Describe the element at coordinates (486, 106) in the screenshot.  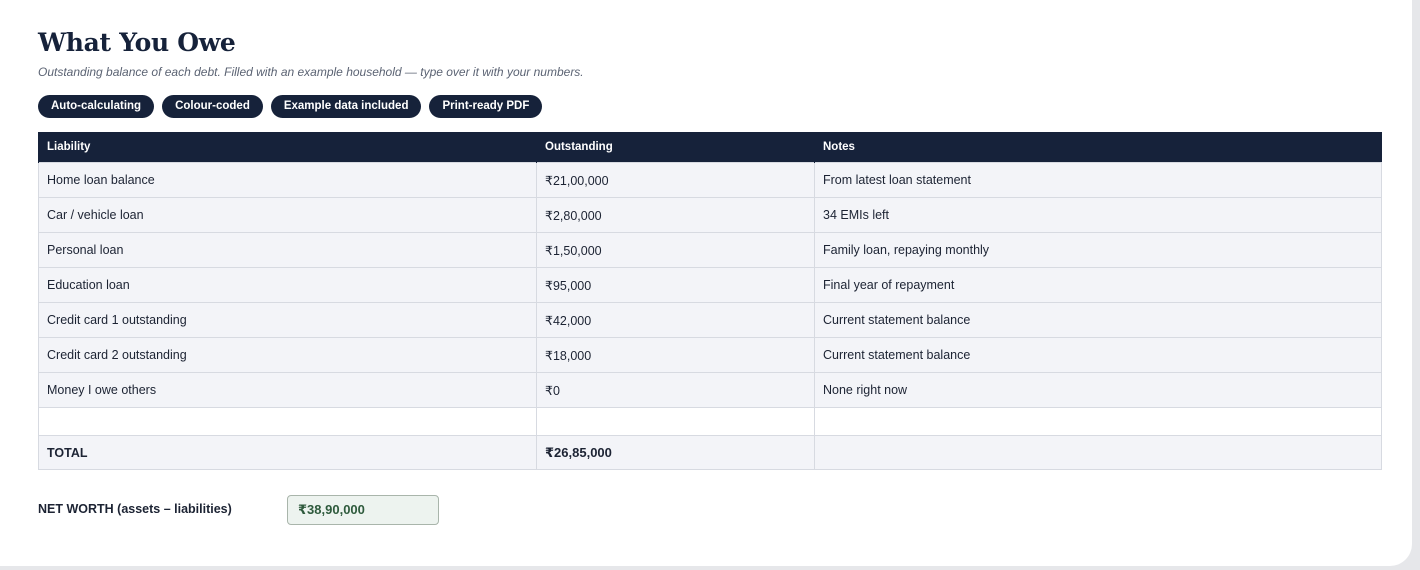
I see `tag-print-ready-pdf: Print-ready PDF` at that location.